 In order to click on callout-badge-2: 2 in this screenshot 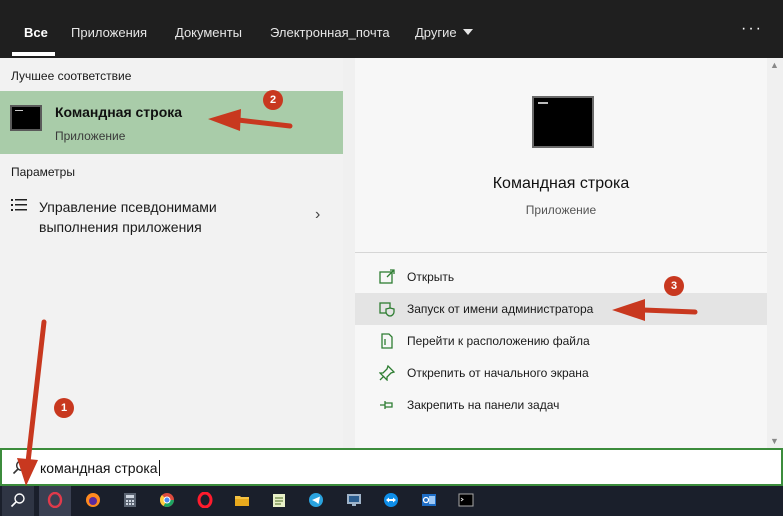, I will do `click(273, 100)`.